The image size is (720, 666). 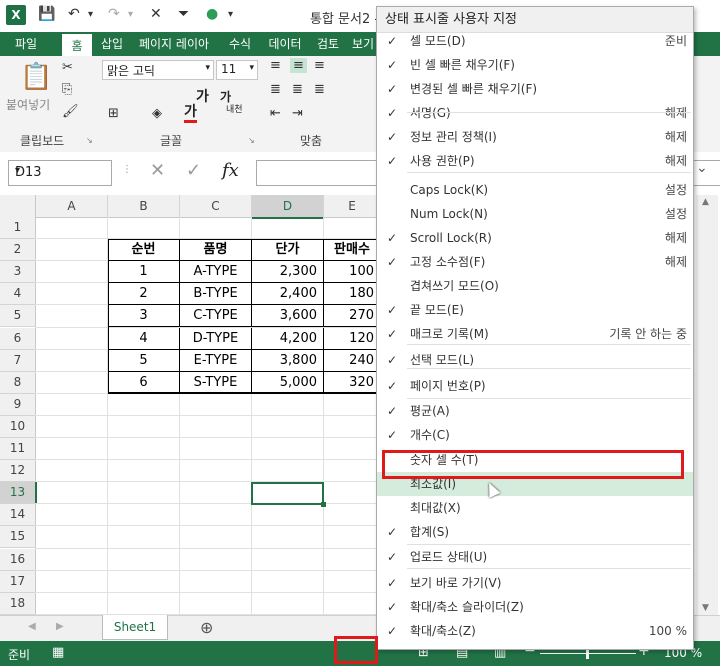 What do you see at coordinates (60, 626) in the screenshot?
I see `scroll-right-icon: ▶` at bounding box center [60, 626].